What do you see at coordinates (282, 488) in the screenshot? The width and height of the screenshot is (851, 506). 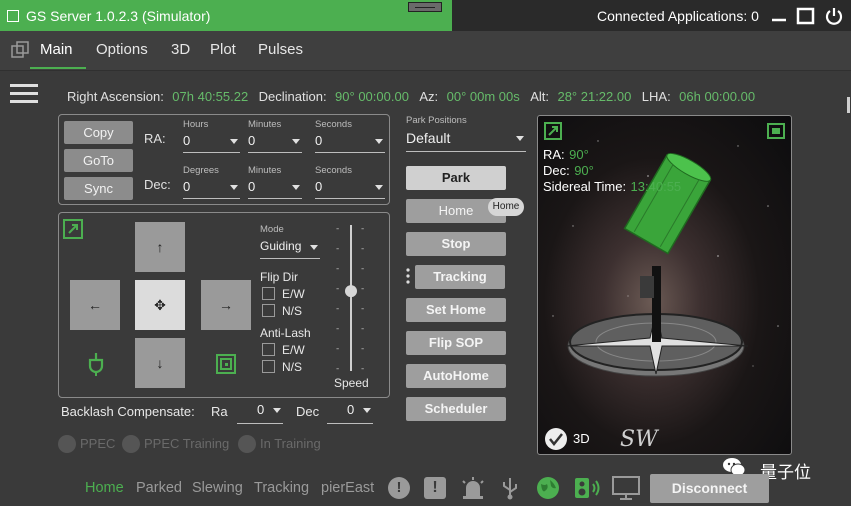 I see `status-tracking: Tracking` at bounding box center [282, 488].